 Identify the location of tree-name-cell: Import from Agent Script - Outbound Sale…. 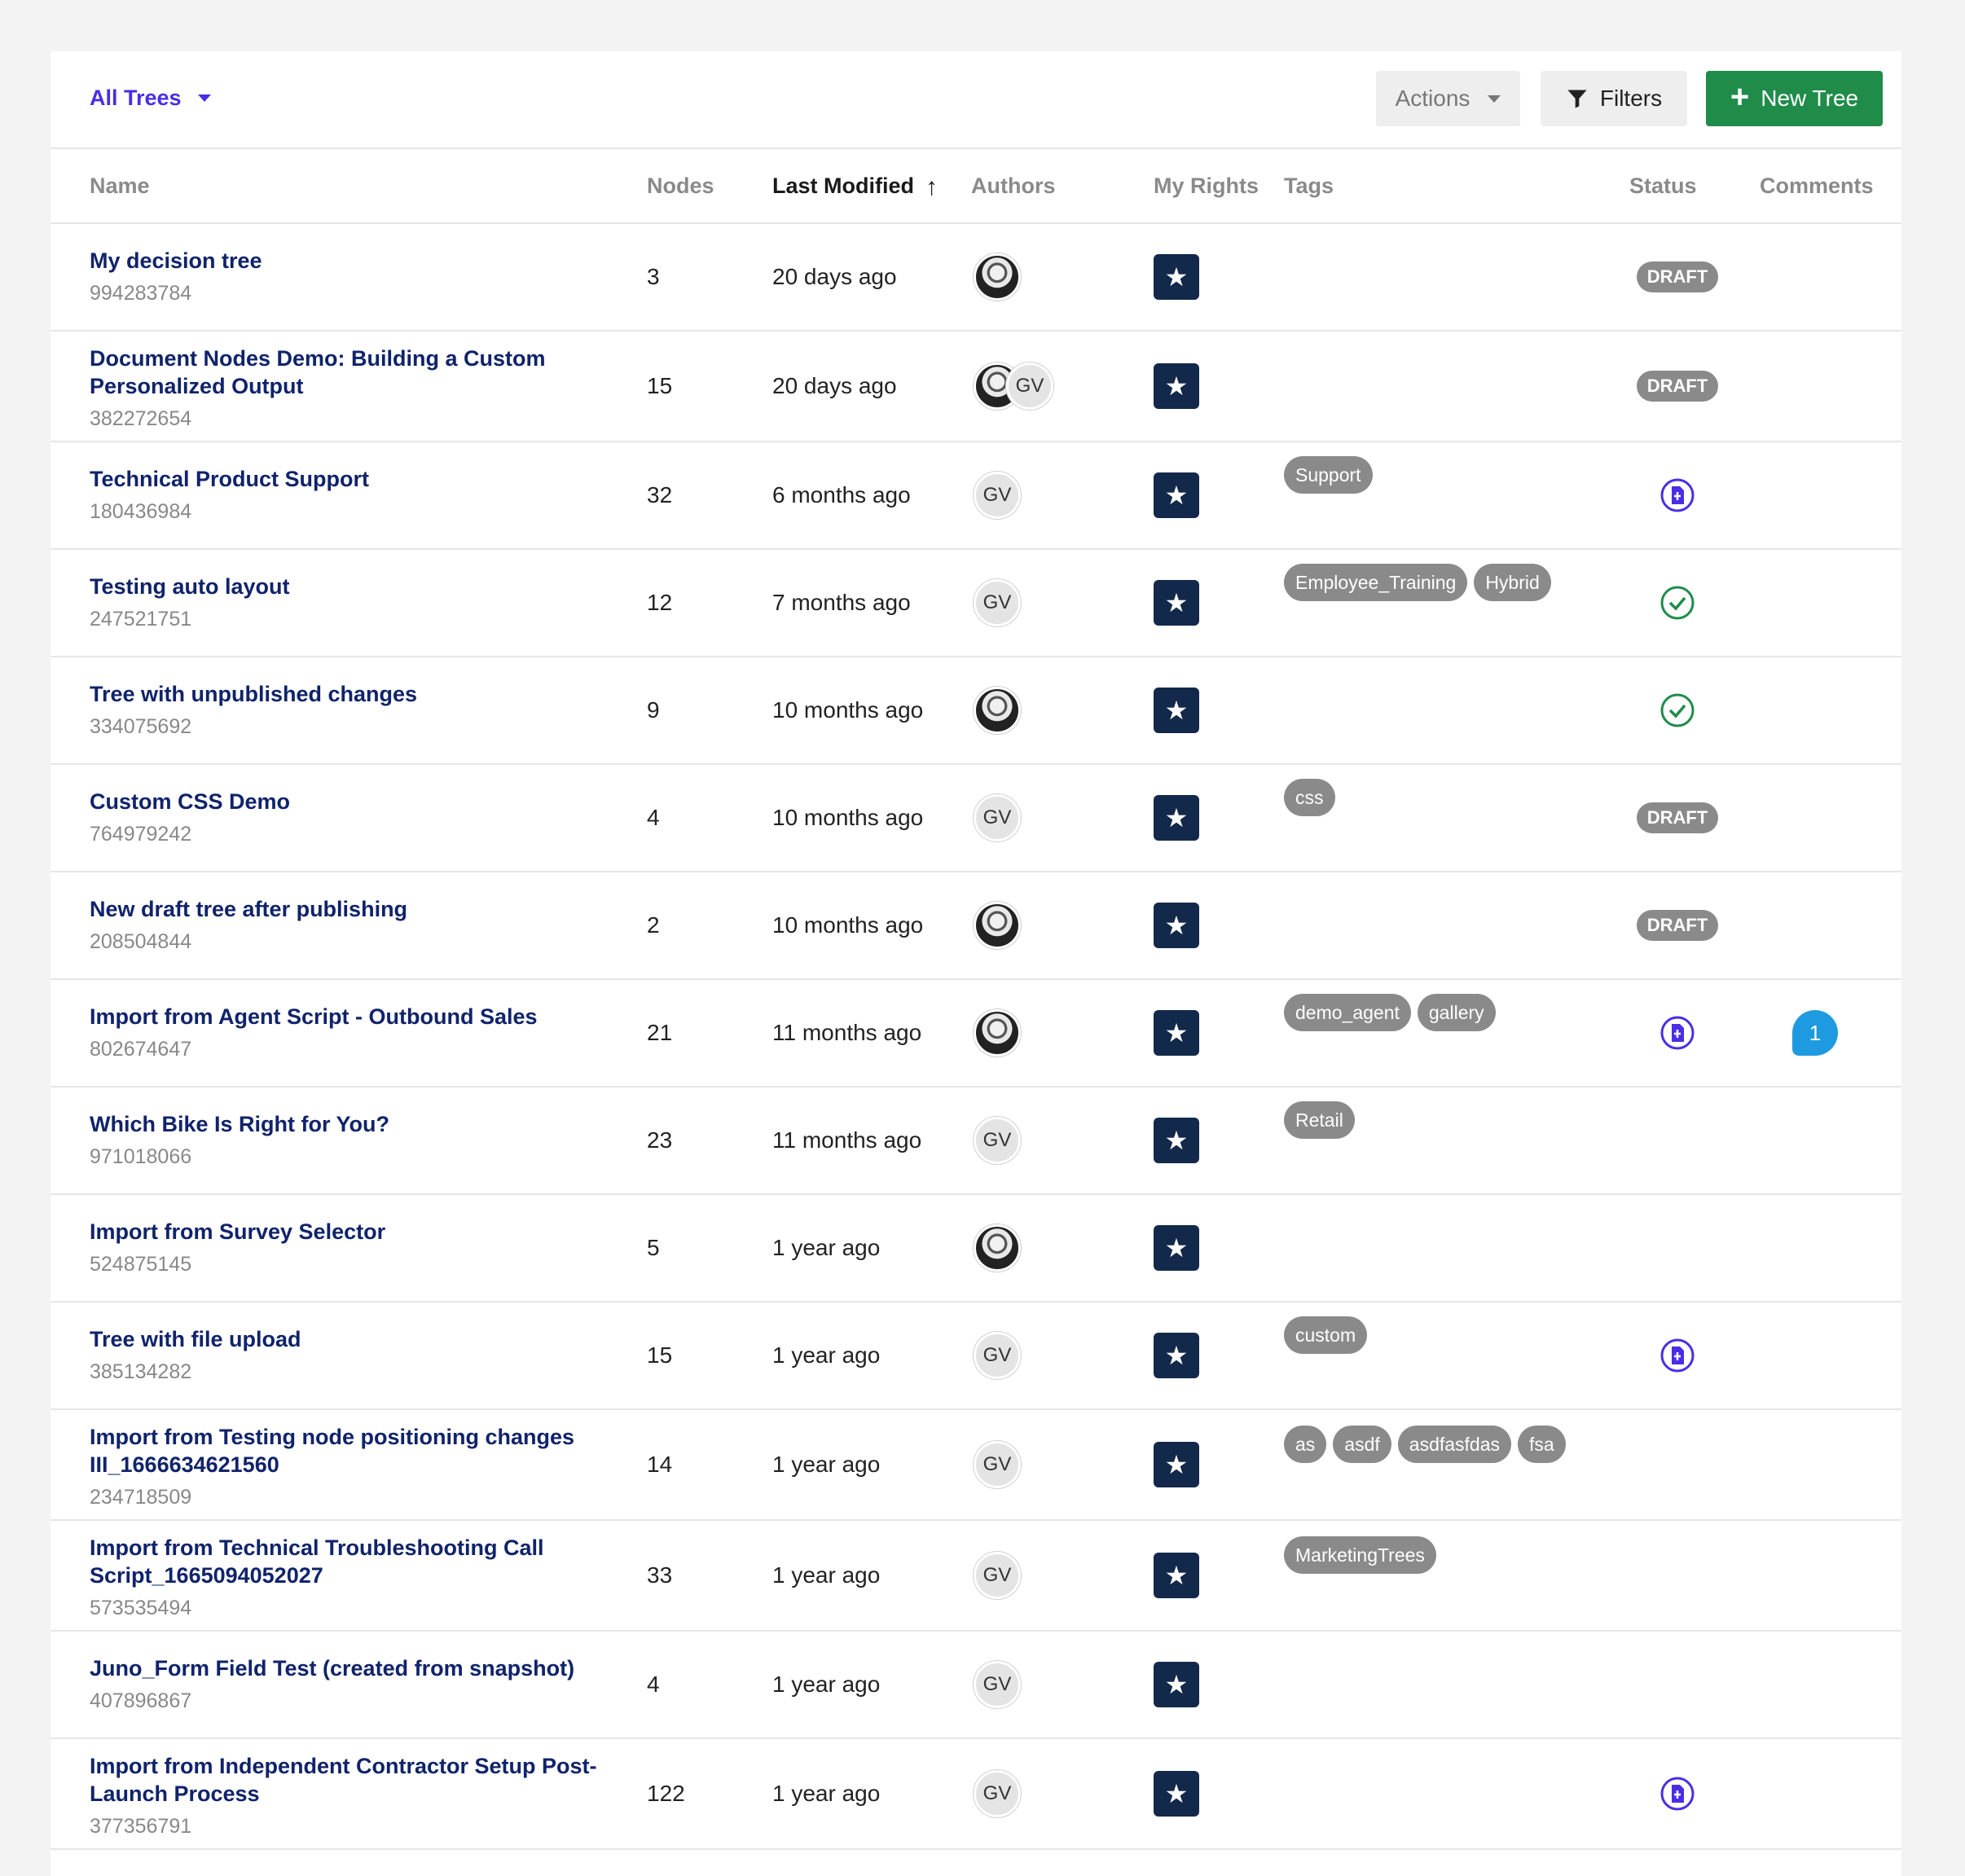
(351, 1033).